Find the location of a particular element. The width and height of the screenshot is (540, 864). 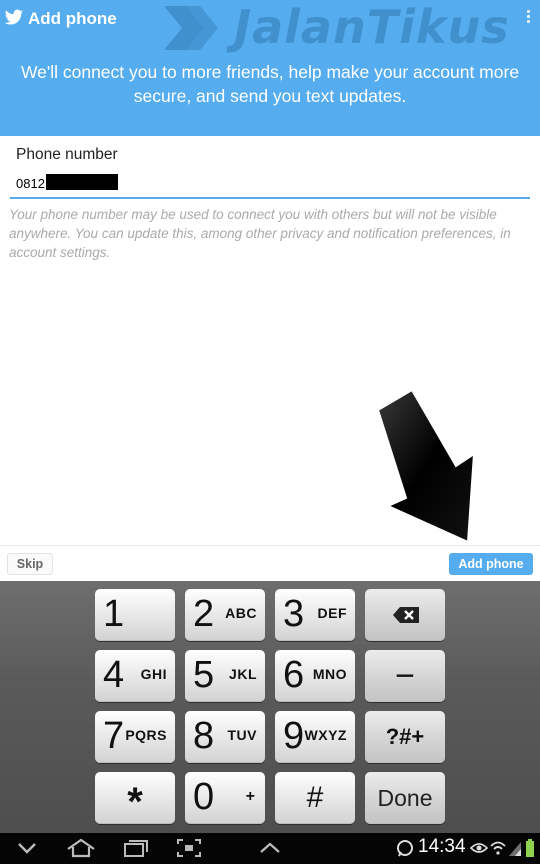

star-label: * is located at coordinates (135, 802).